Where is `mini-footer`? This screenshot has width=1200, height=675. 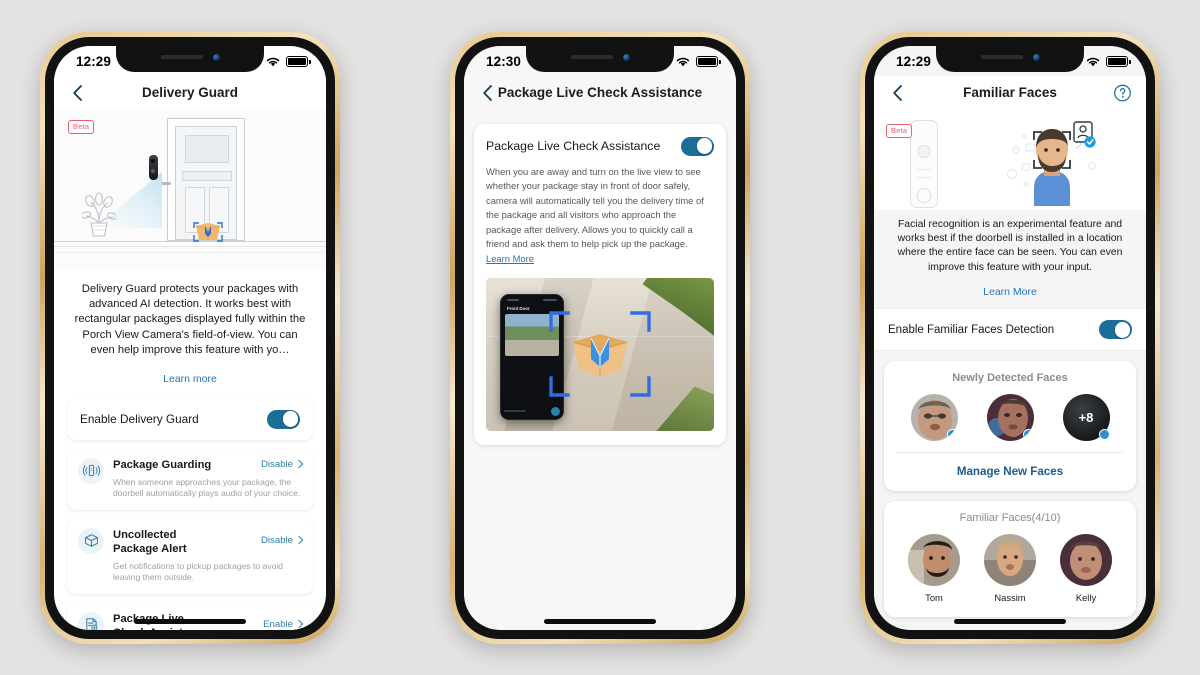
mini-footer is located at coordinates (532, 411).